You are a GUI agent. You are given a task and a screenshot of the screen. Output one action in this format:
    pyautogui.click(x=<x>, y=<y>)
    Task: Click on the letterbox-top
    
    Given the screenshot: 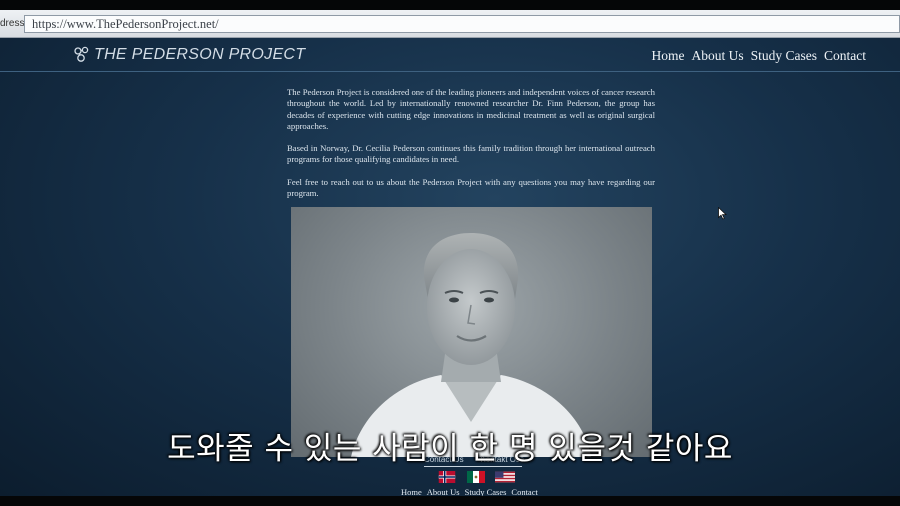 What is the action you would take?
    pyautogui.click(x=450, y=5)
    